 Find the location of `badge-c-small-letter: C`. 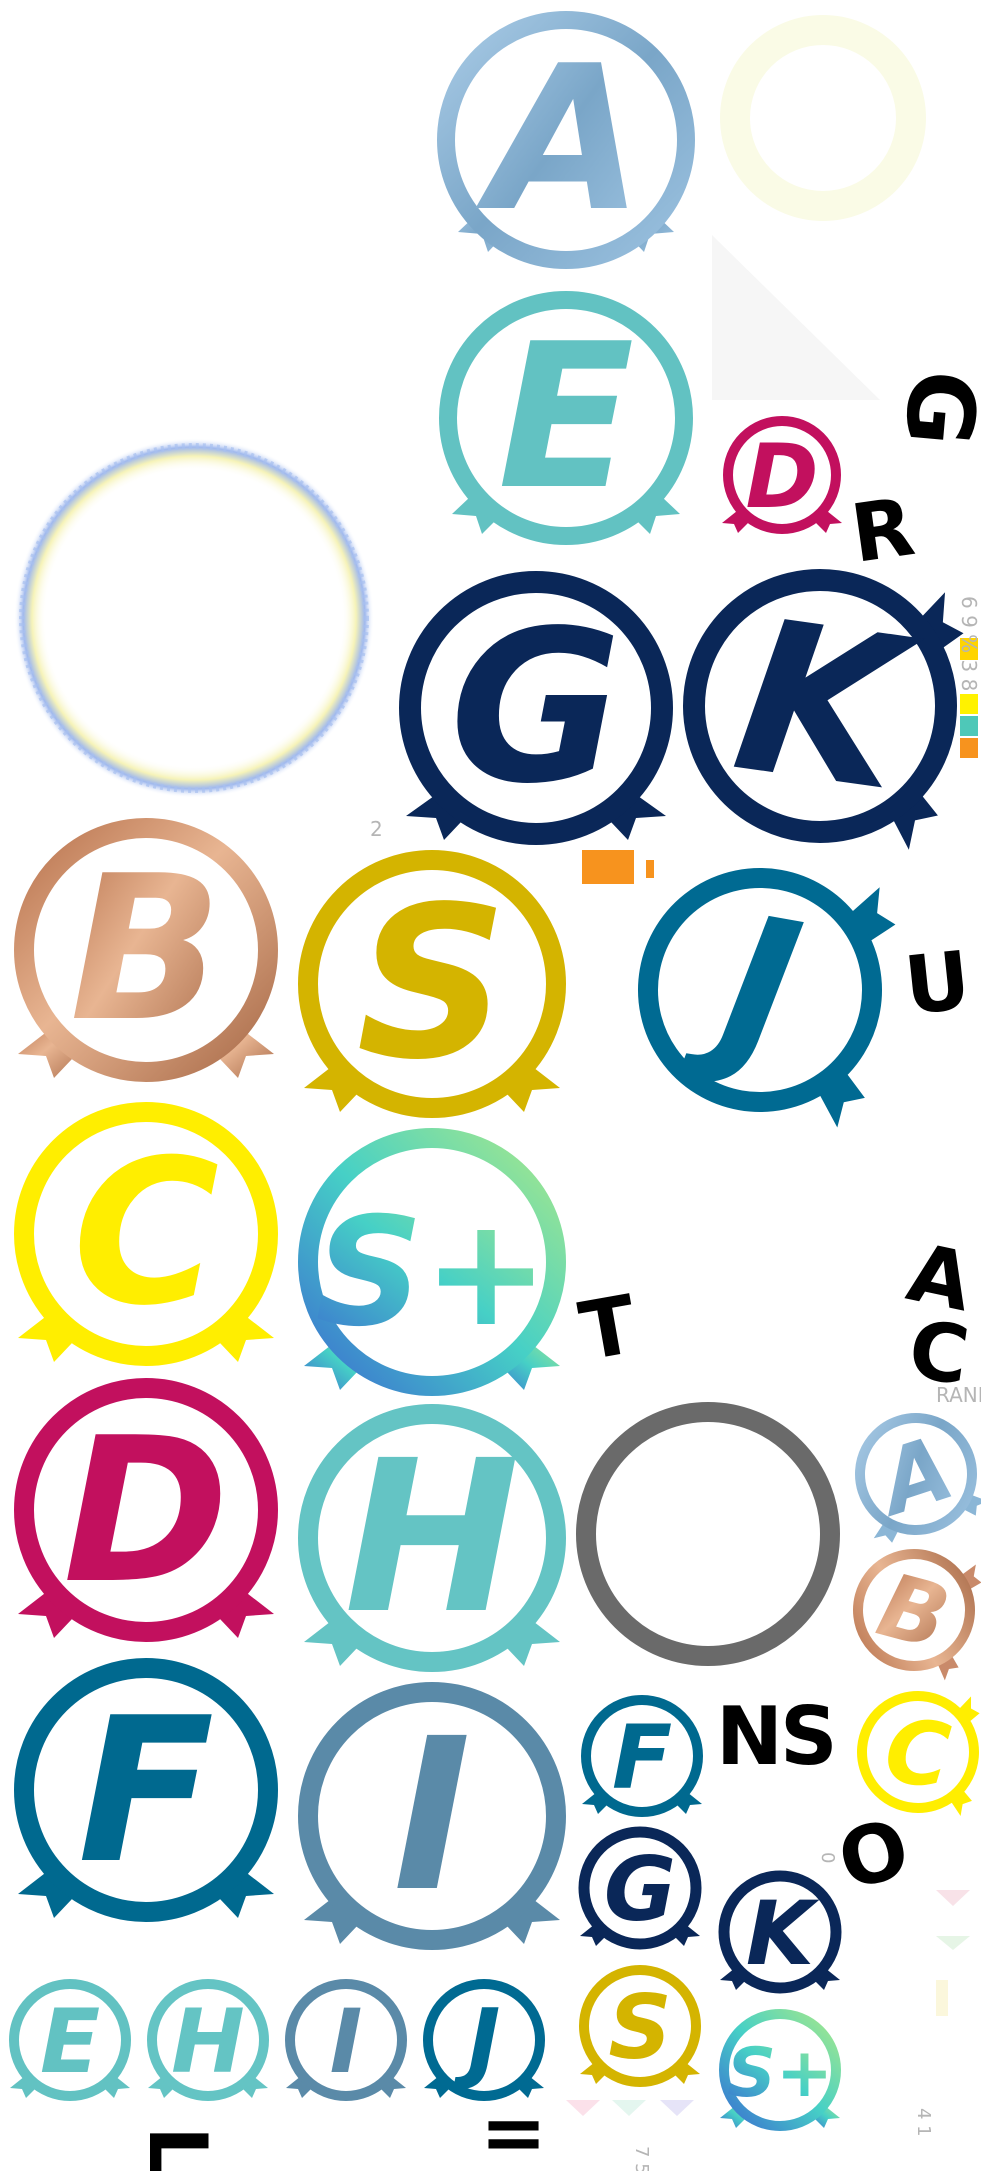

badge-c-small-letter: C is located at coordinates (917, 1753).